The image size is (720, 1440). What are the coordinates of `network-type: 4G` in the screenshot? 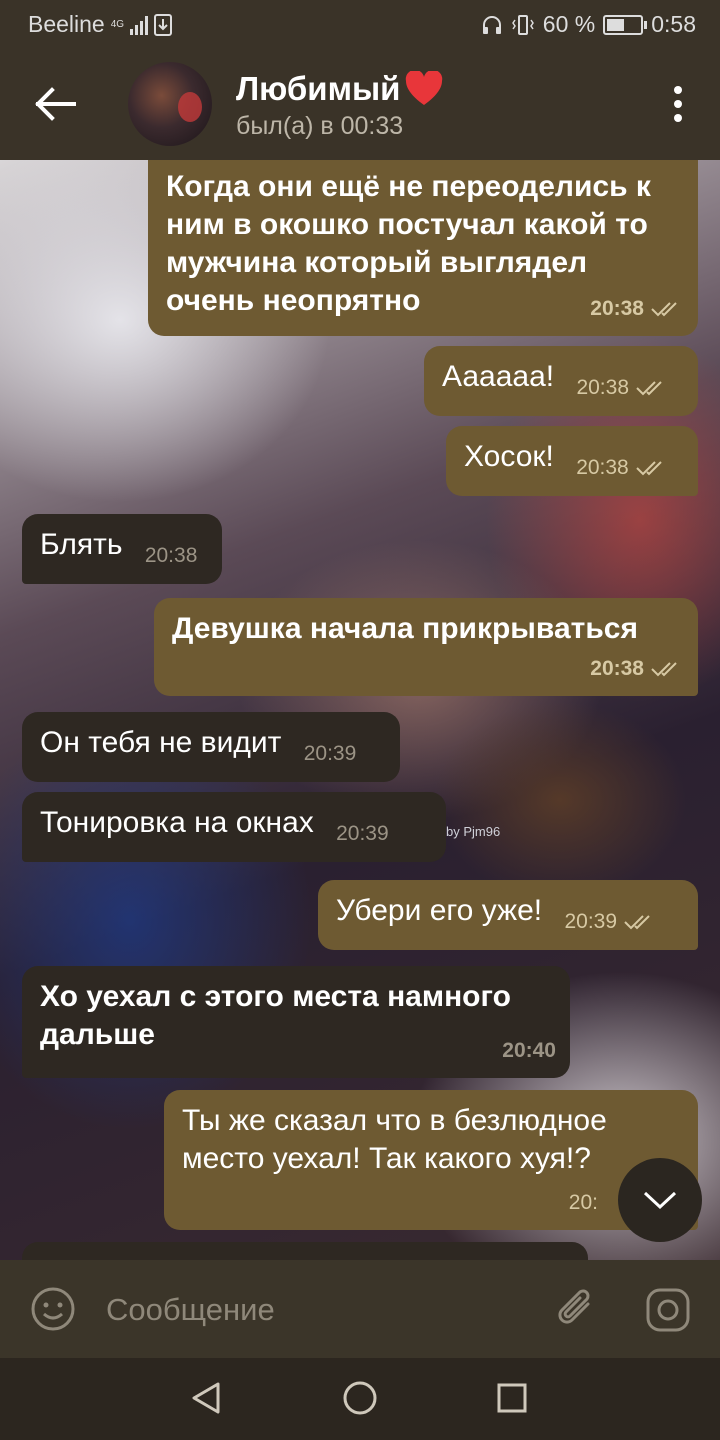 It's located at (117, 24).